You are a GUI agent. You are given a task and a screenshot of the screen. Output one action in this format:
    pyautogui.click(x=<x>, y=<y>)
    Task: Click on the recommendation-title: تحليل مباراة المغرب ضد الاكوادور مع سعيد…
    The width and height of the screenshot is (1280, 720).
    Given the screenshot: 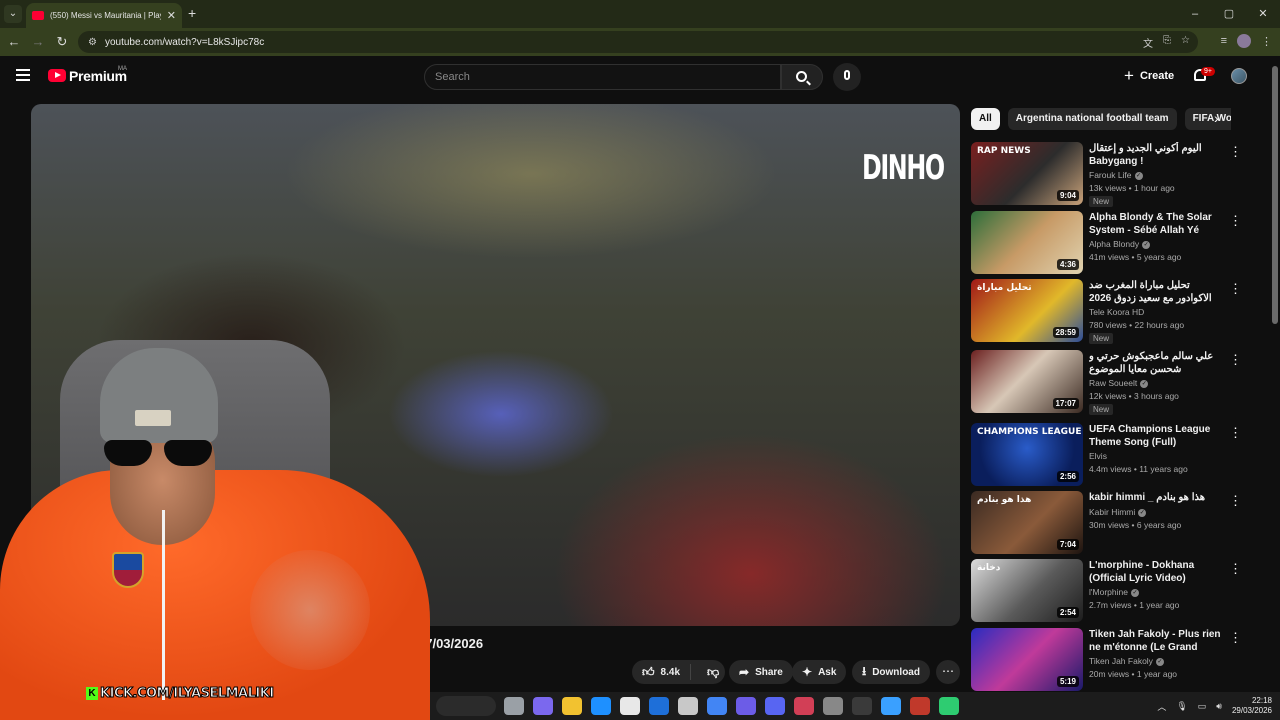 What is the action you would take?
    pyautogui.click(x=1156, y=292)
    